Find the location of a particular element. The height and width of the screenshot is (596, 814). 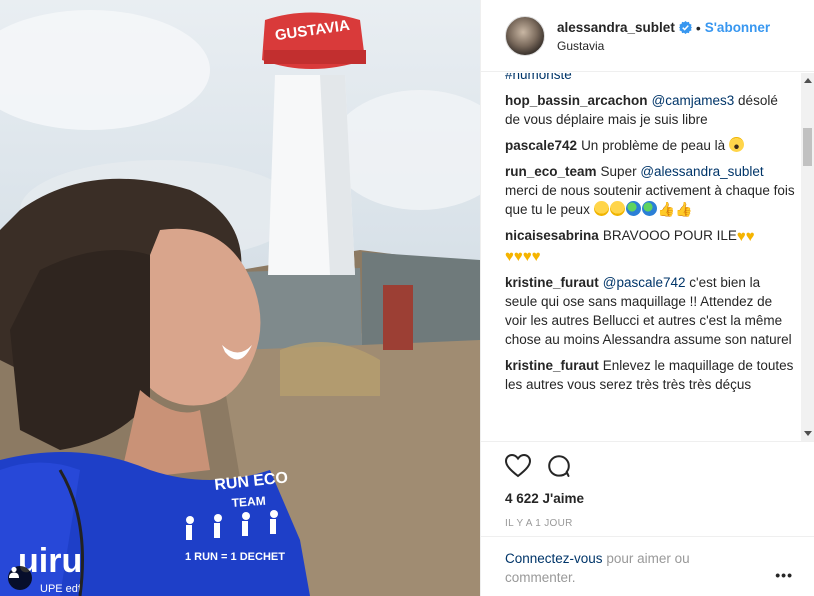

comment-text: BRAVOOO POUR ILE is located at coordinates (669, 235).